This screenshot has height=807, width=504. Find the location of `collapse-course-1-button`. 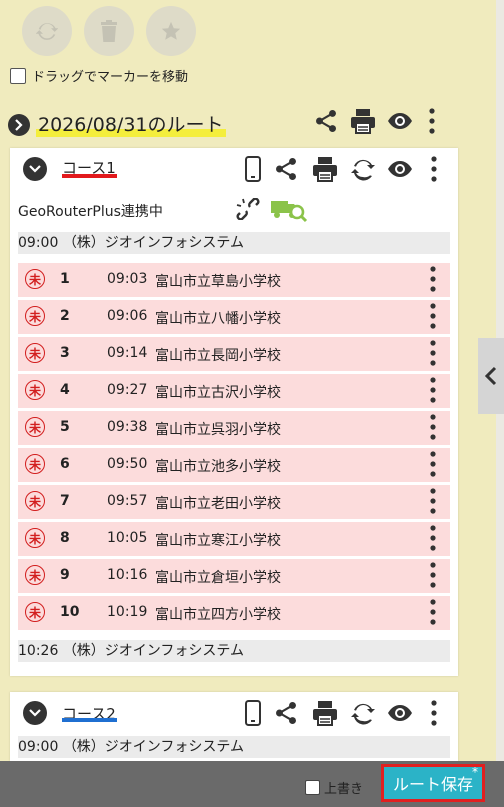

collapse-course-1-button is located at coordinates (35, 169).